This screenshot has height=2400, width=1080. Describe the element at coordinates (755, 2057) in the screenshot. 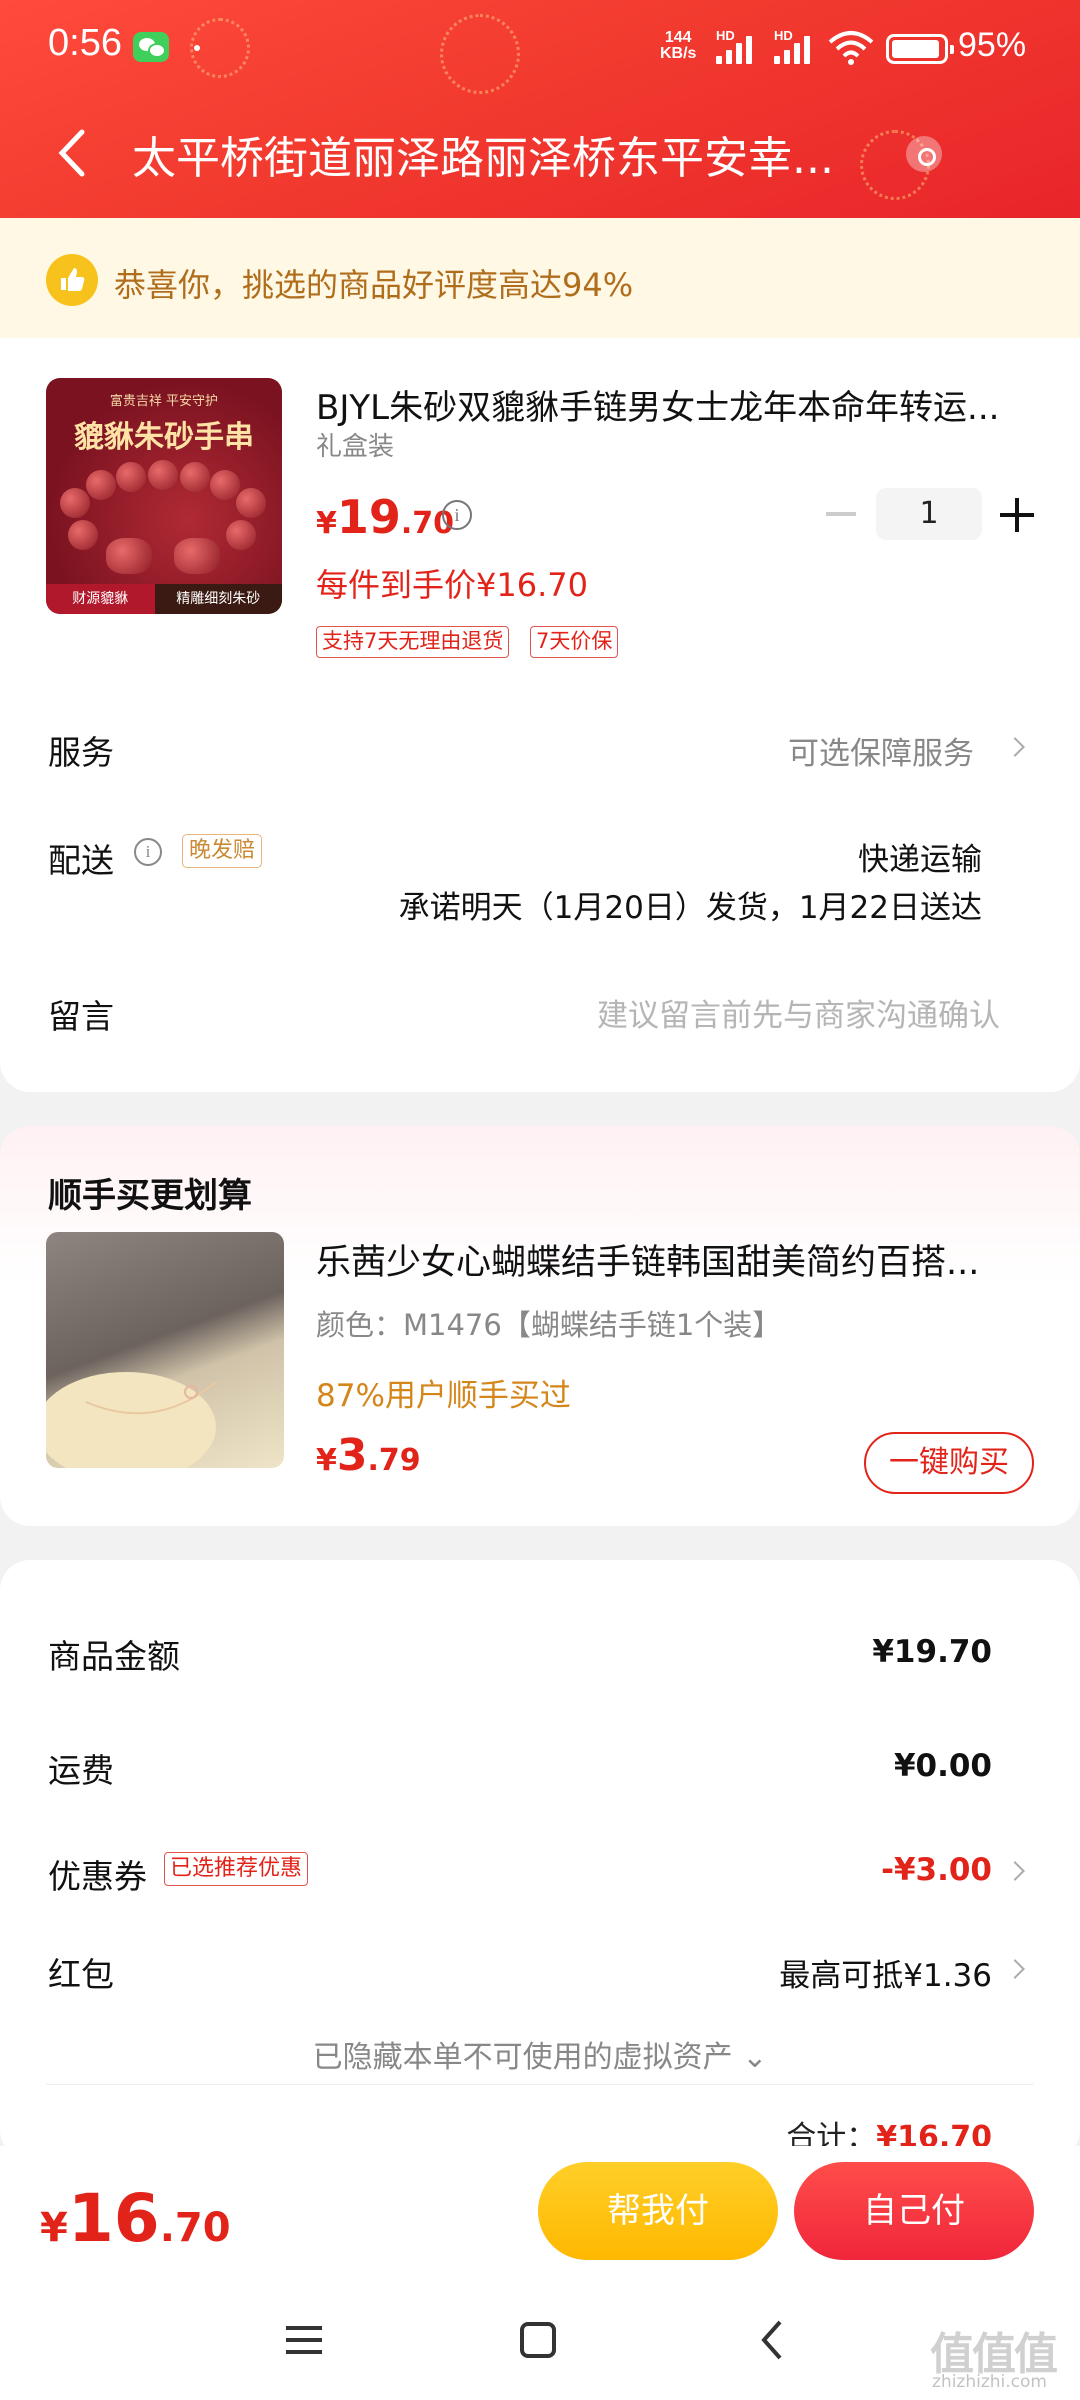

I see `chevron-down-icon: ⌄` at that location.